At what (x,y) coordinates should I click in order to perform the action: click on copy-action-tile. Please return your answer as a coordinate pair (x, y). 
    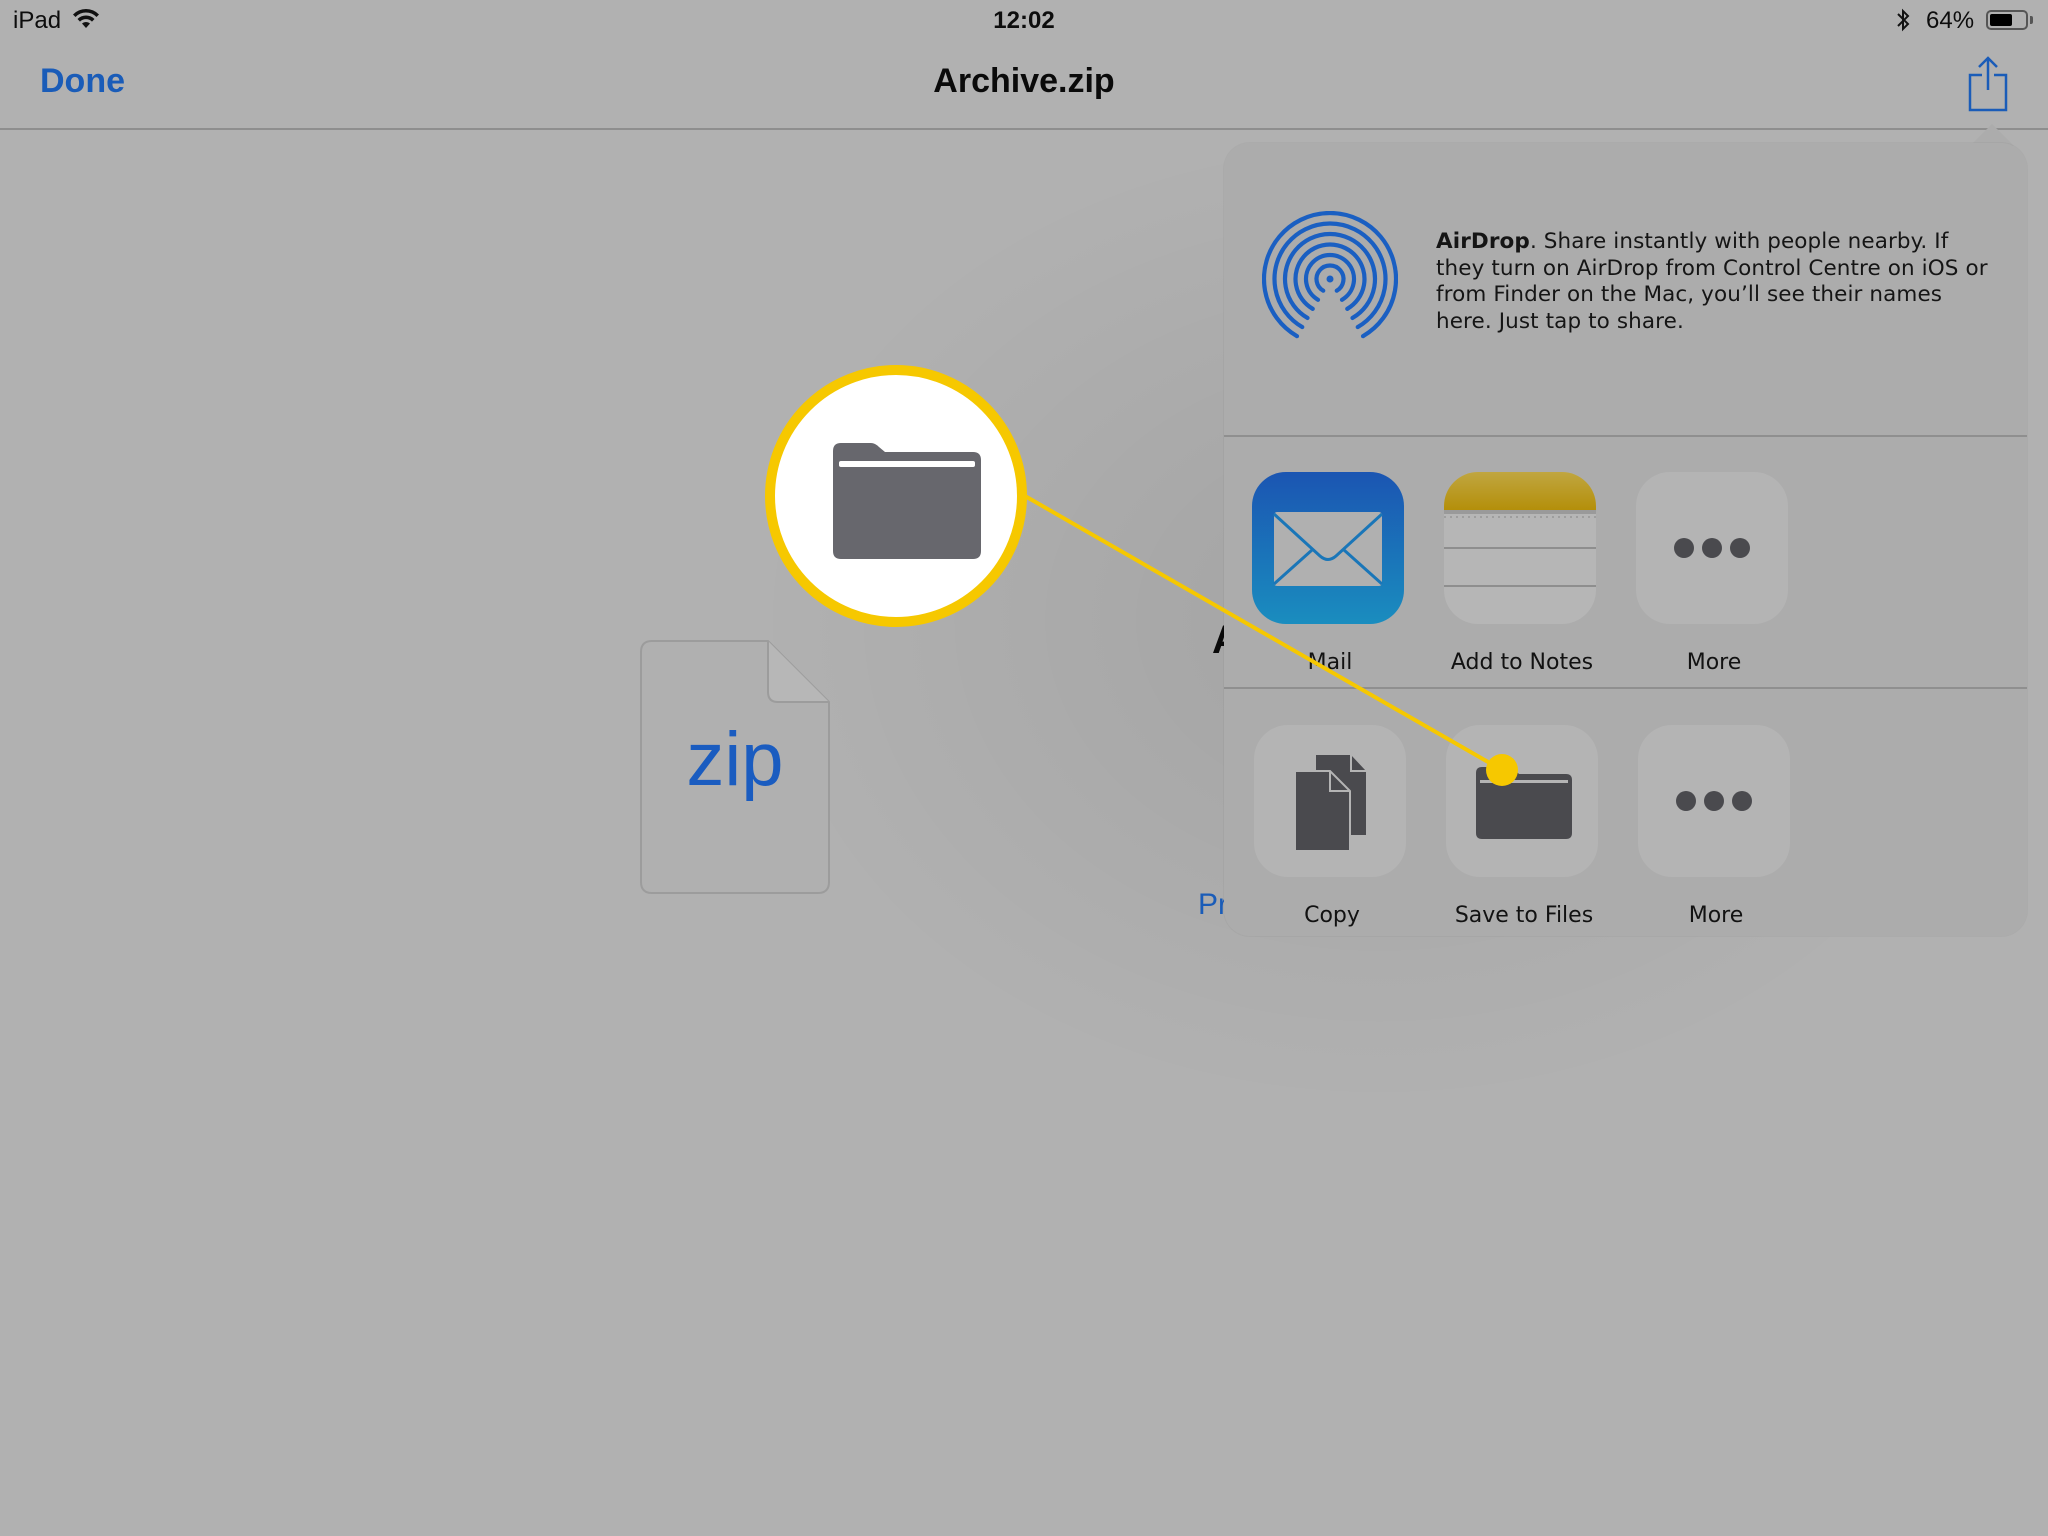
    Looking at the image, I should click on (1330, 801).